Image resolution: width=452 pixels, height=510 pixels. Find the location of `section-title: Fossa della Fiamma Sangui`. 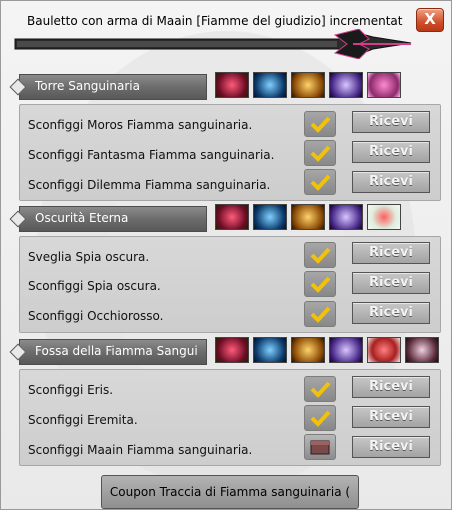

section-title: Fossa della Fiamma Sangui is located at coordinates (116, 351).